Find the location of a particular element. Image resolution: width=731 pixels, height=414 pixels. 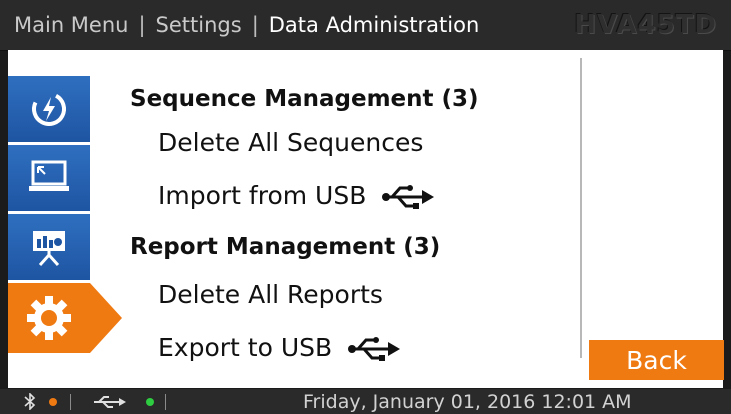

export-to-usb-button: Export to USB is located at coordinates (282, 347).